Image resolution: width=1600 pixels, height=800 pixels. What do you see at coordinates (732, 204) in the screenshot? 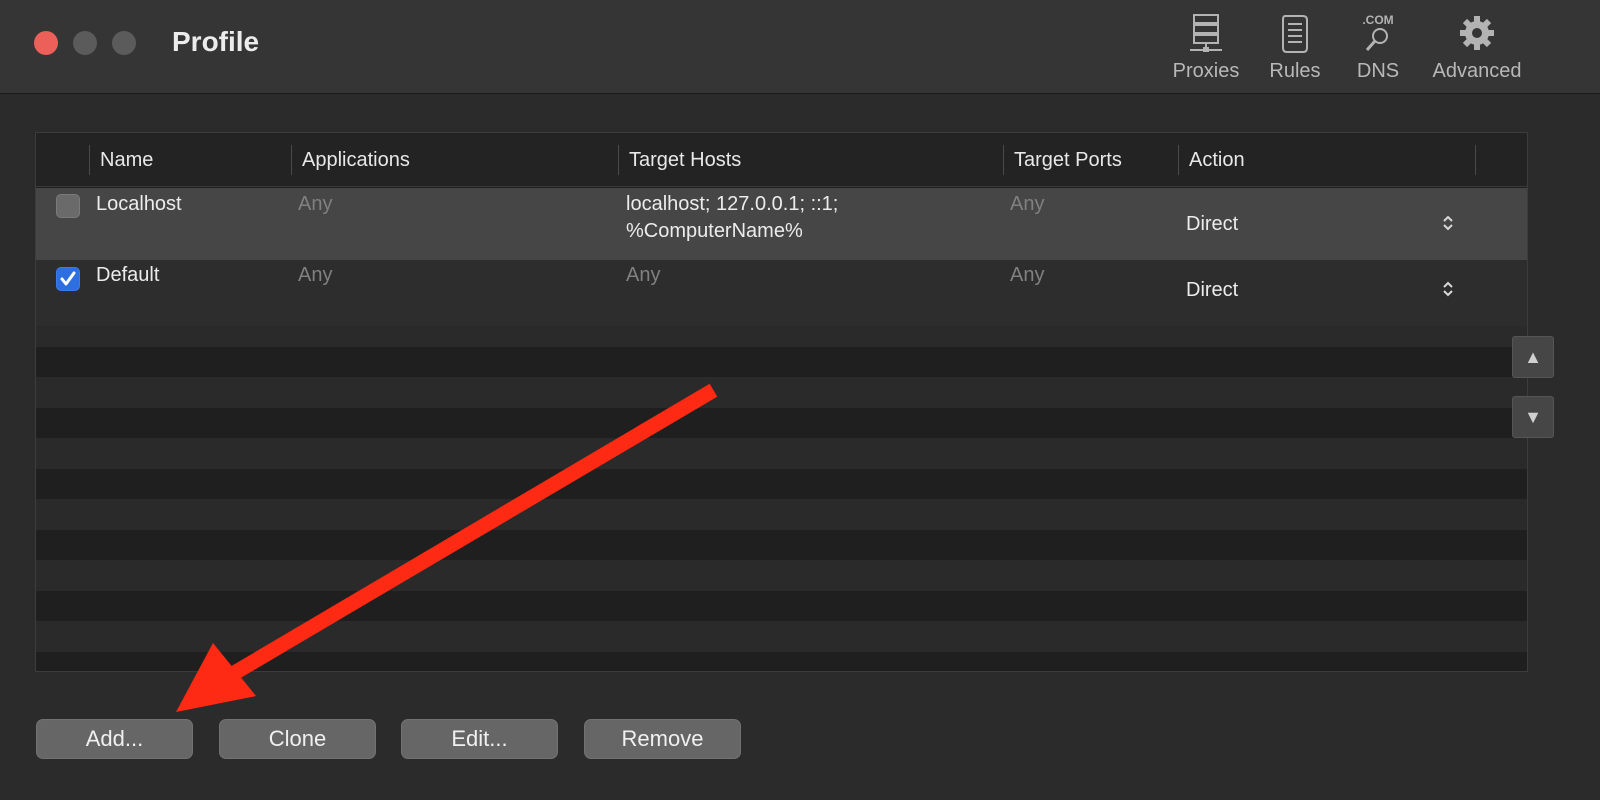
I see `row-target-hosts-line1: localhost; 127.0.0.1; ::1;` at bounding box center [732, 204].